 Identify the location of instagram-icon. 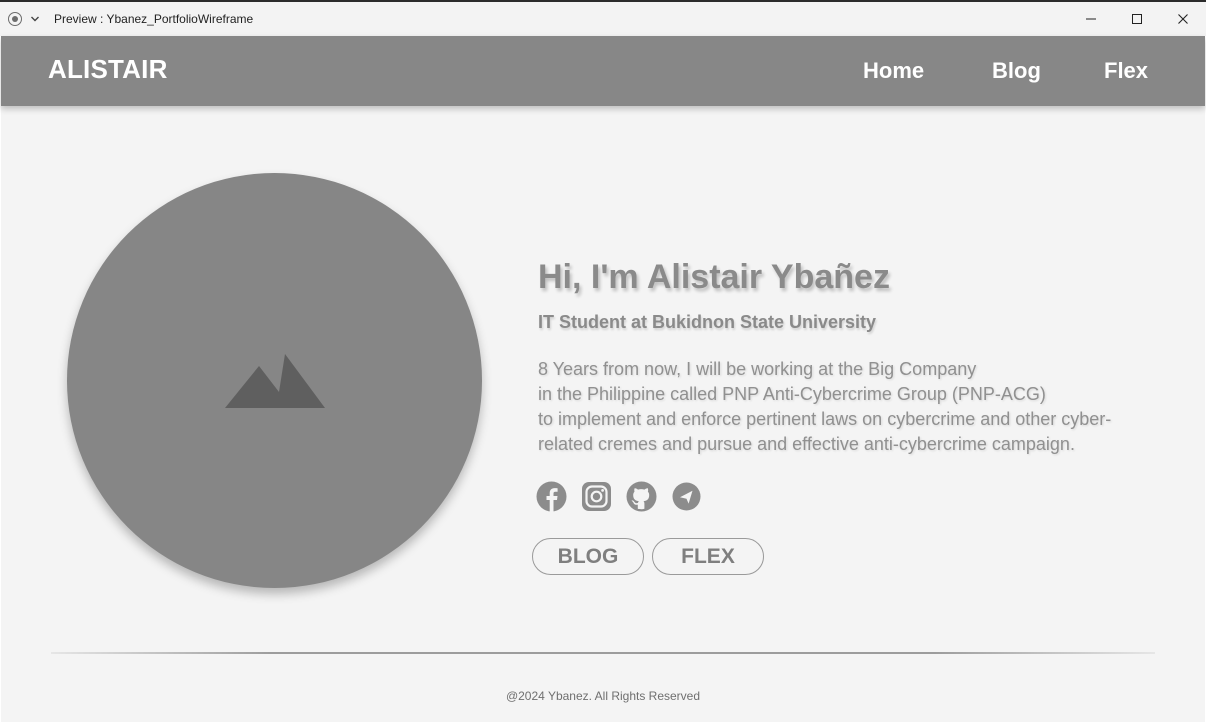
(596, 496).